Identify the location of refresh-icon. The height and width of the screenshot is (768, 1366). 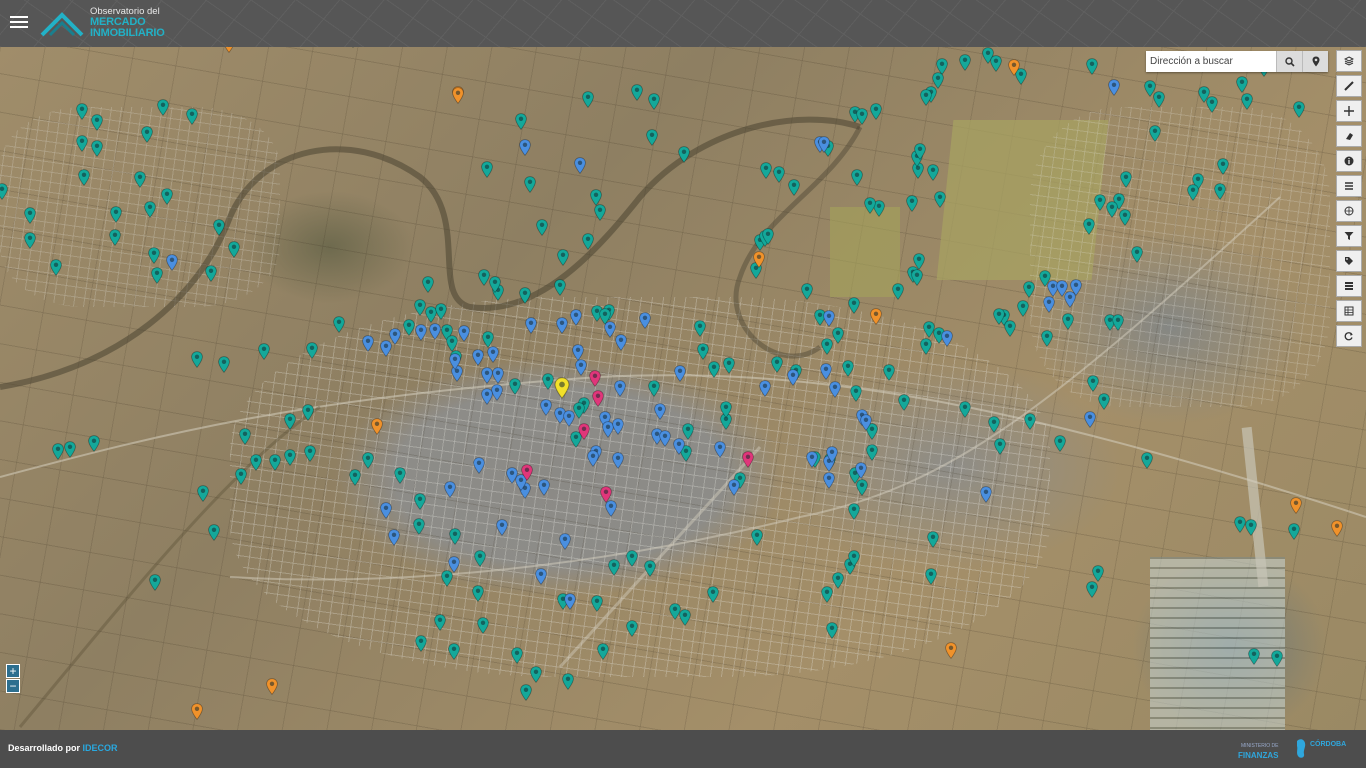
(1349, 336).